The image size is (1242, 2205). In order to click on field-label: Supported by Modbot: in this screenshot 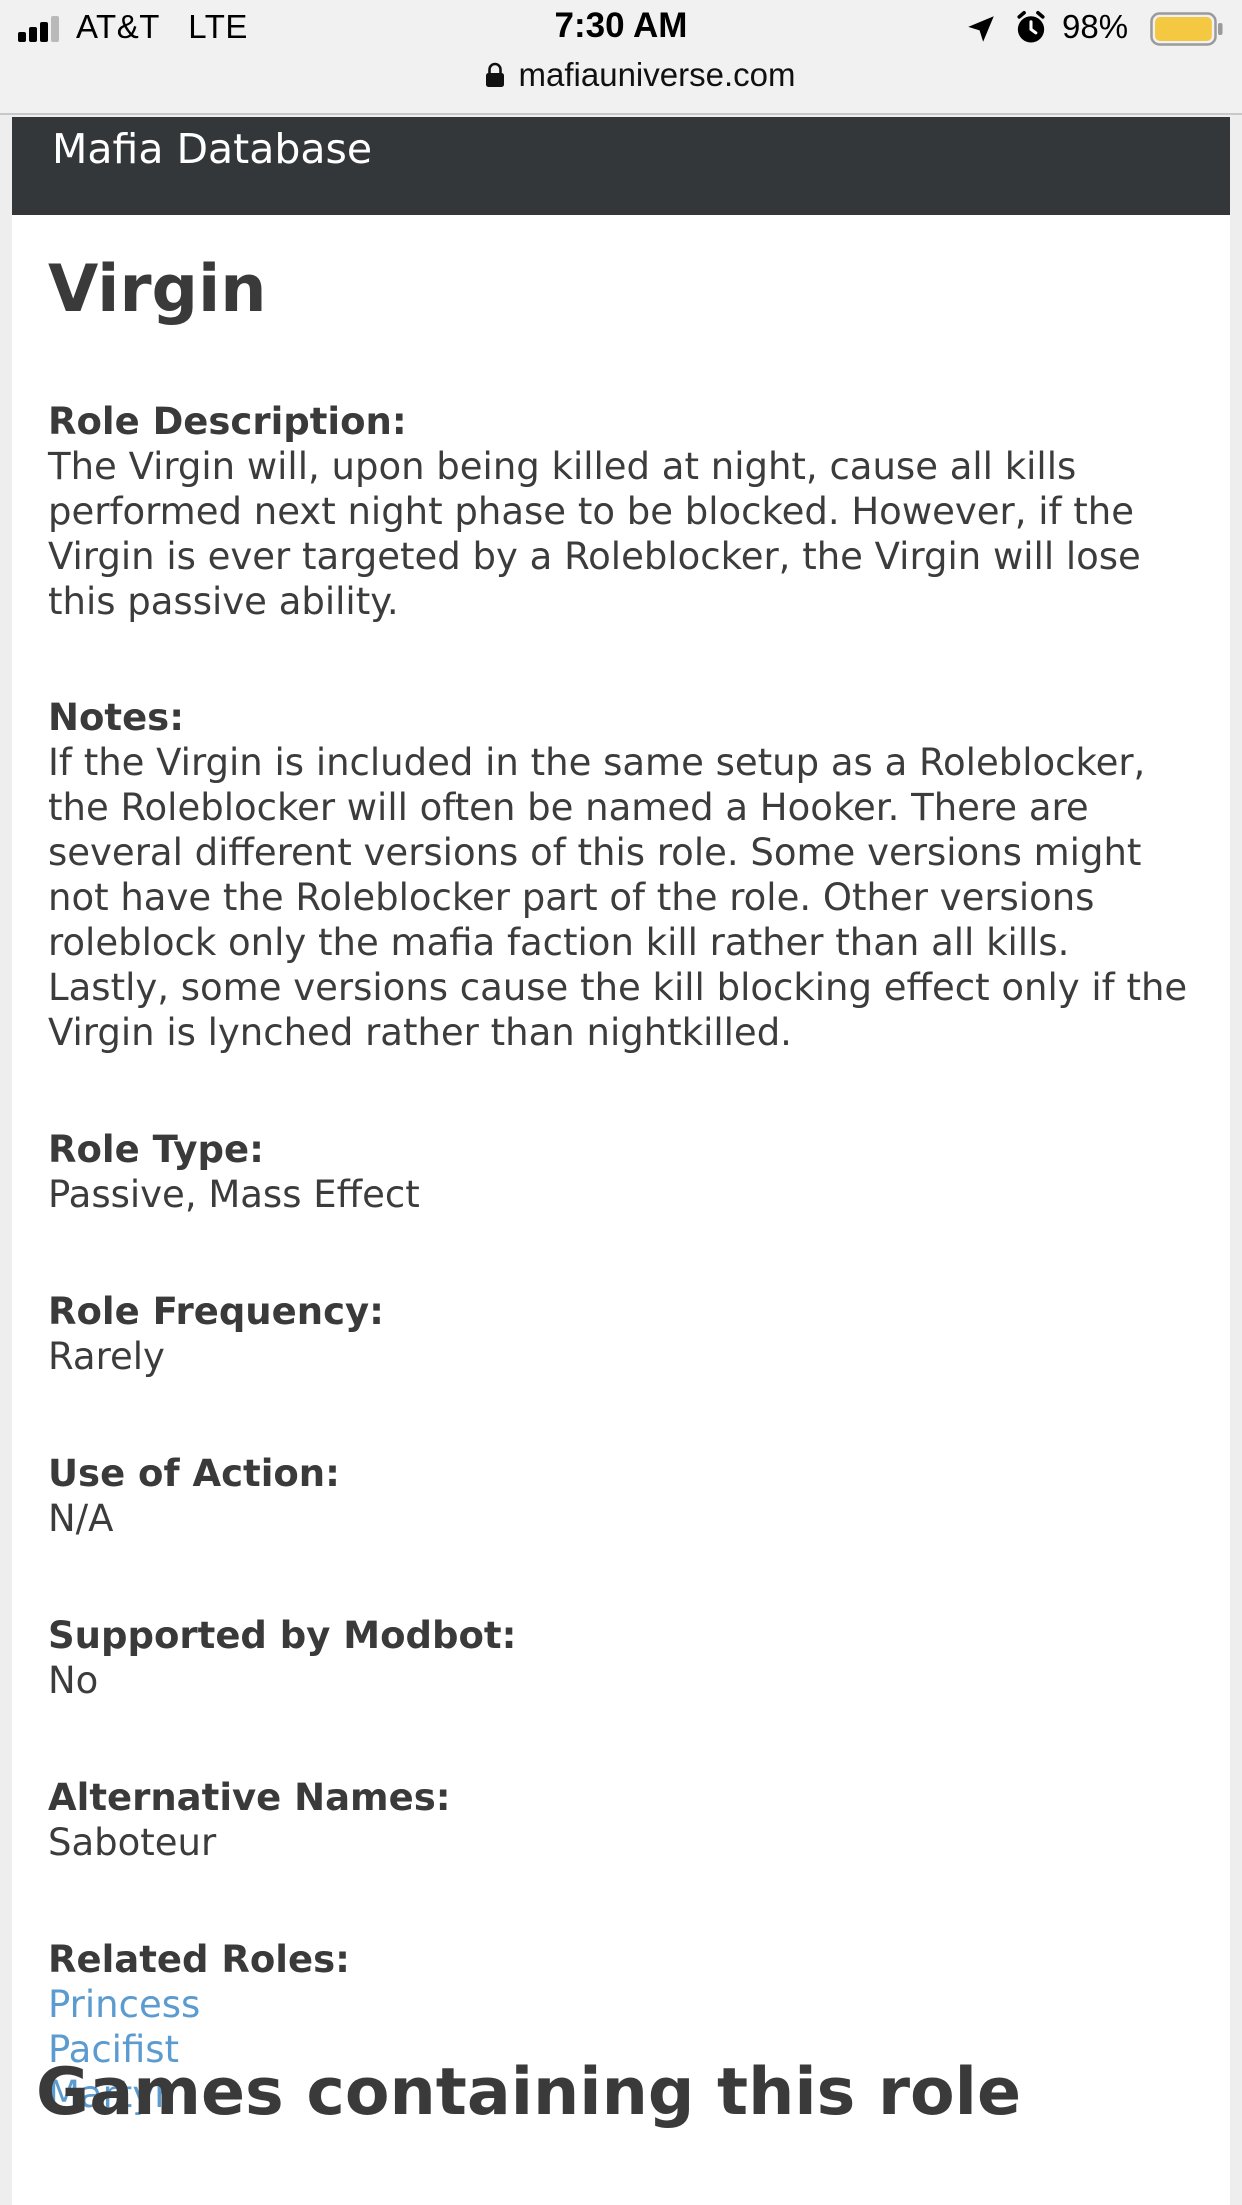, I will do `click(282, 1635)`.